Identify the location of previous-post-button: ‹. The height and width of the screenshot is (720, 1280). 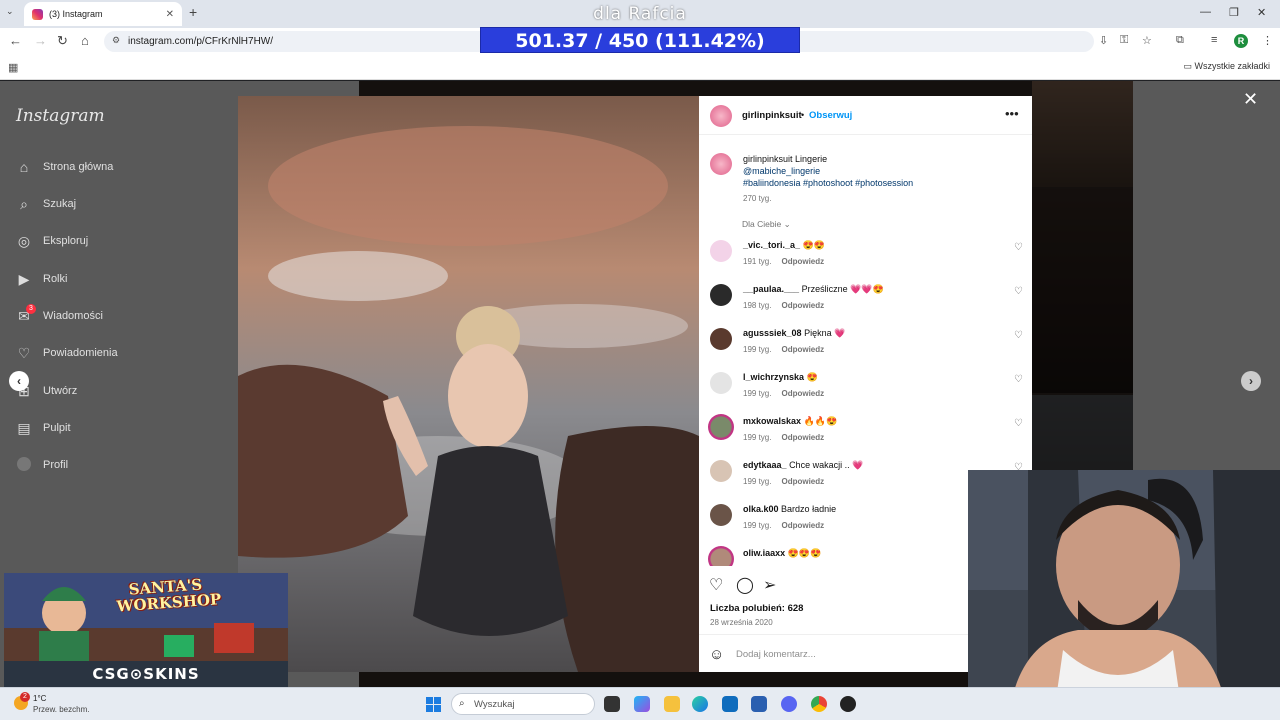
(19, 381).